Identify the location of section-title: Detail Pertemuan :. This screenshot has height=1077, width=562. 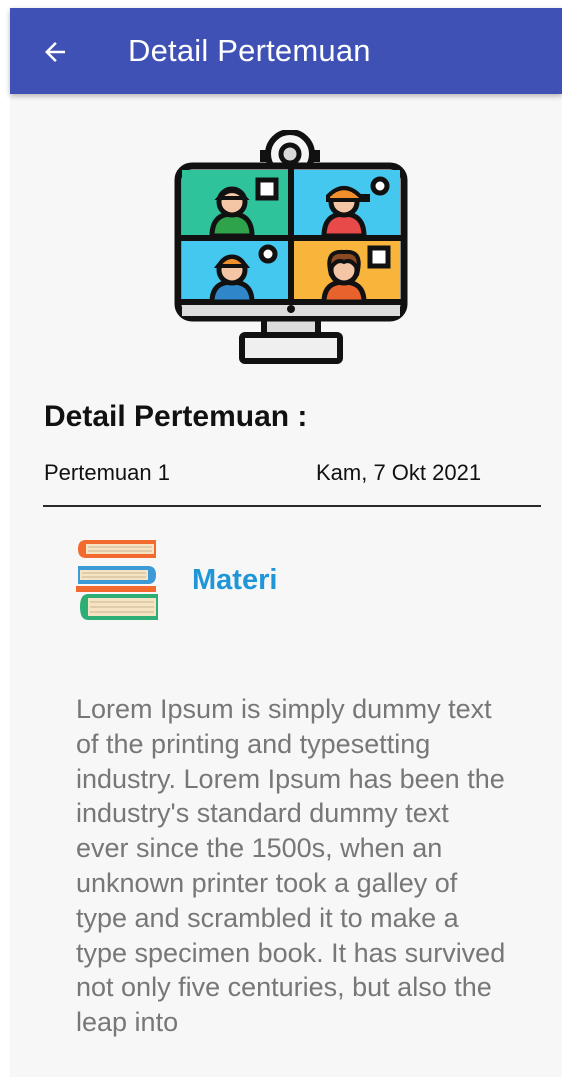
(176, 416).